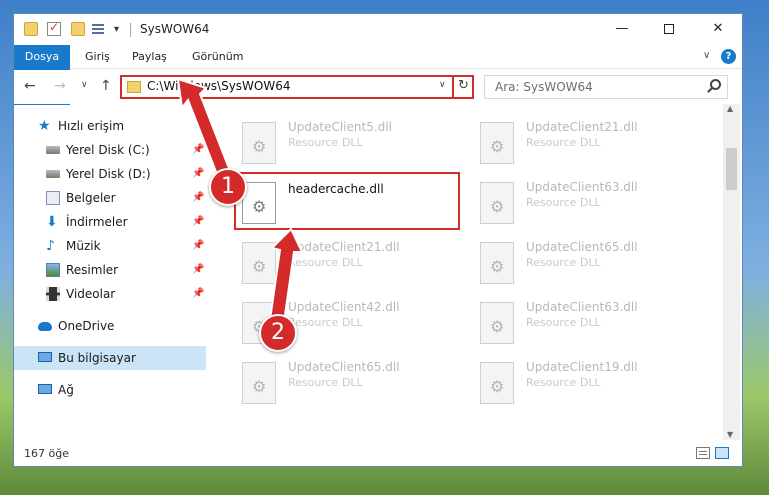 This screenshot has height=495, width=769. What do you see at coordinates (731, 272) in the screenshot?
I see `vertical-scrollbar: ▲ ▼` at bounding box center [731, 272].